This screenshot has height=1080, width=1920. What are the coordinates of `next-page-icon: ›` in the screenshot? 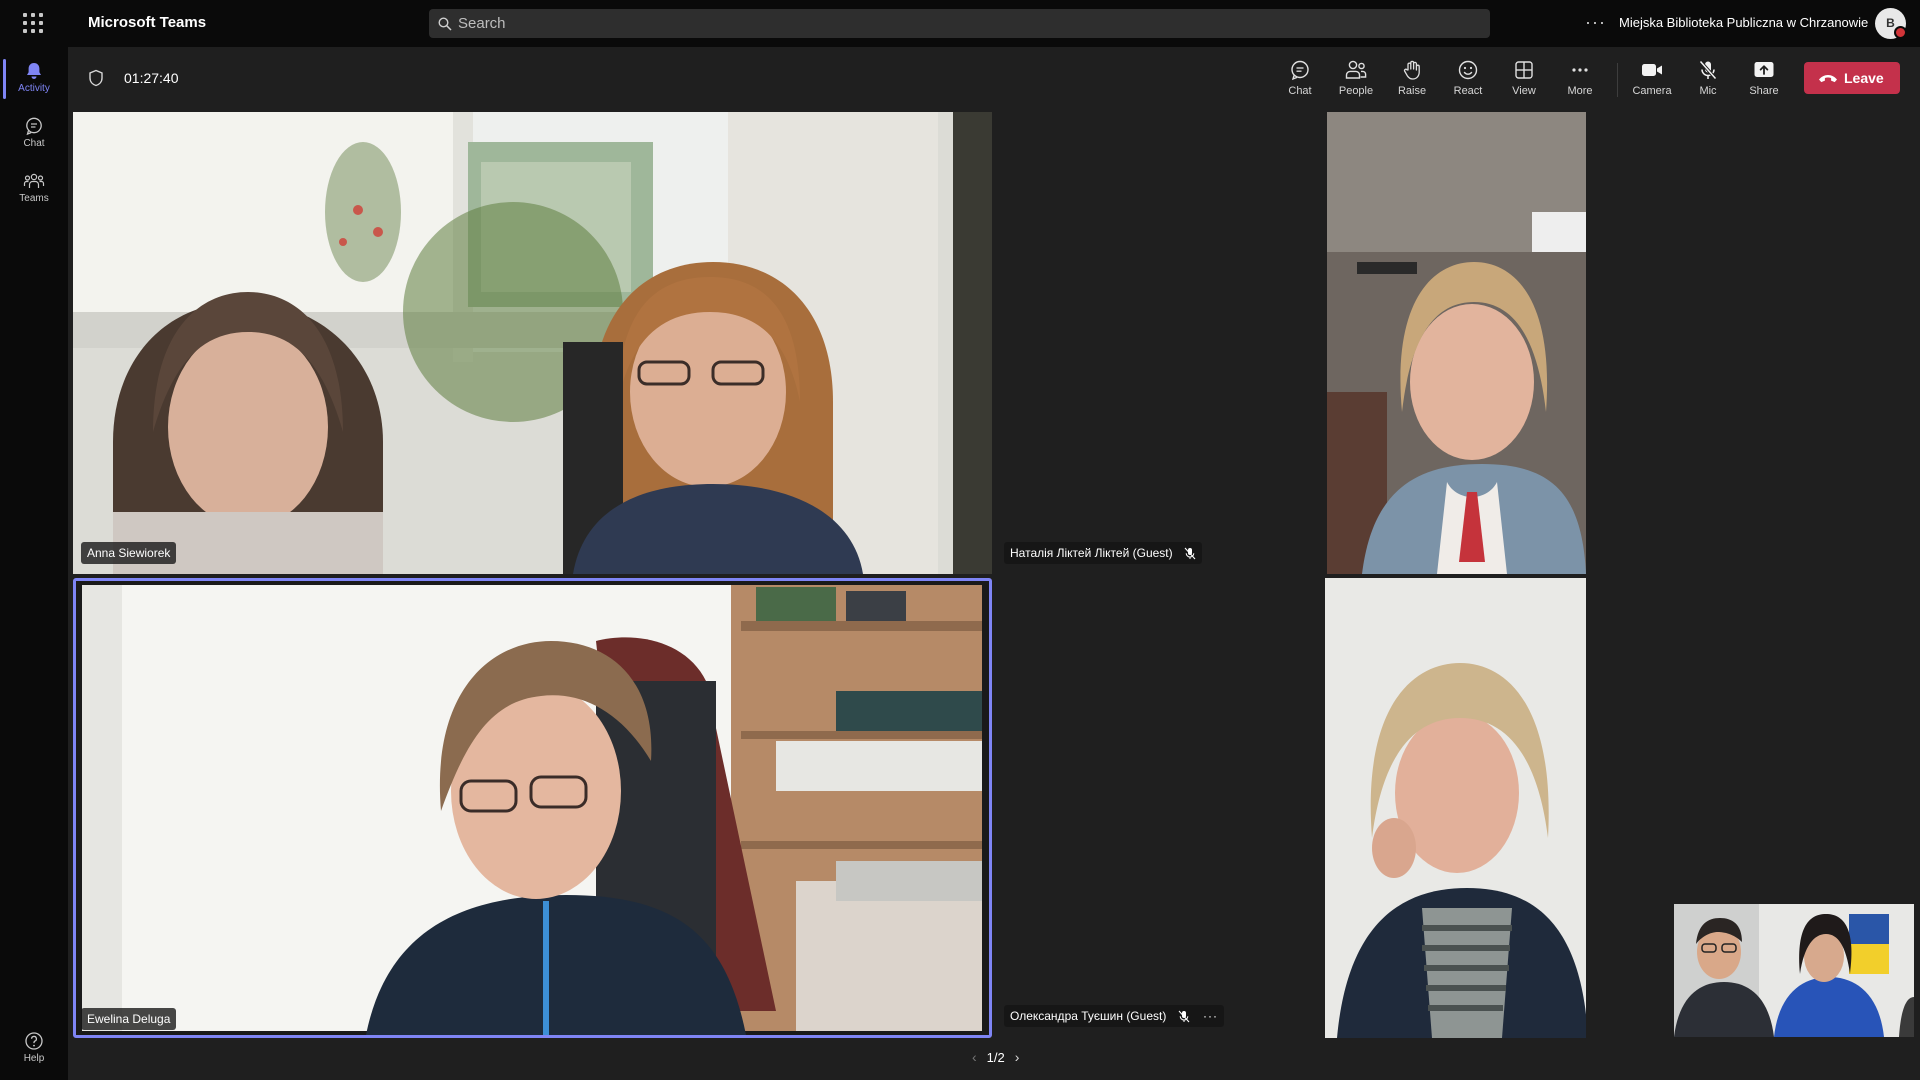 It's located at (1017, 1057).